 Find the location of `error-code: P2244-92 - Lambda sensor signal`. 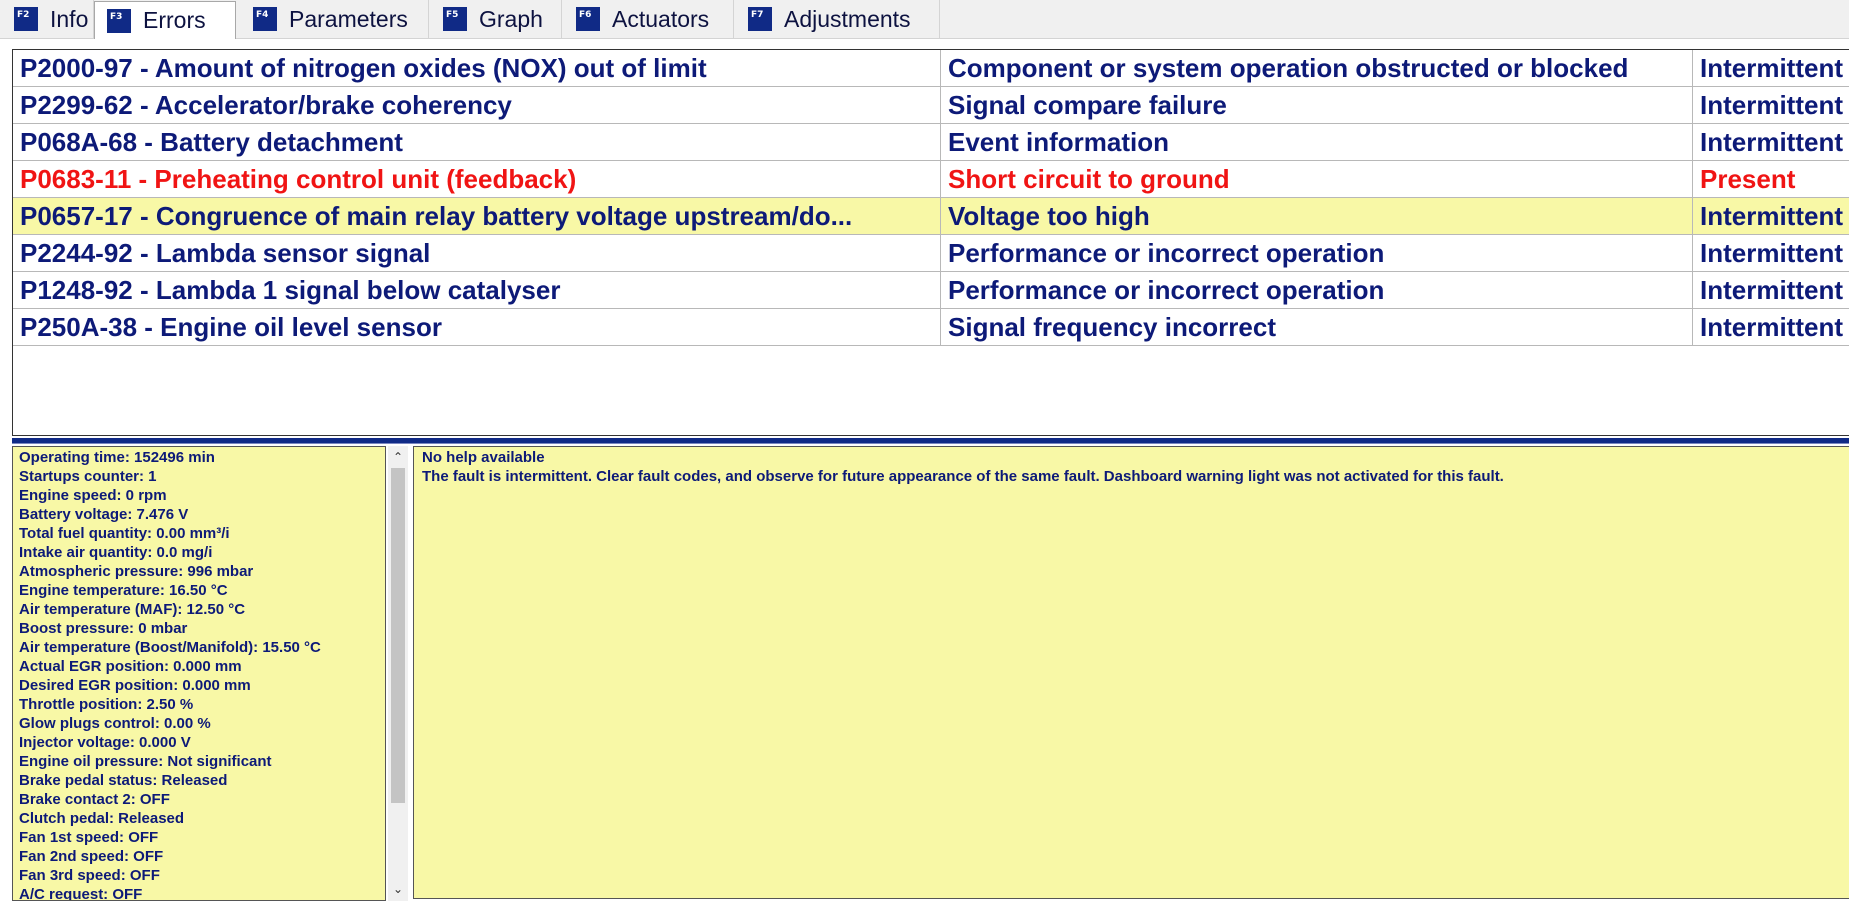

error-code: P2244-92 - Lambda sensor signal is located at coordinates (477, 253).